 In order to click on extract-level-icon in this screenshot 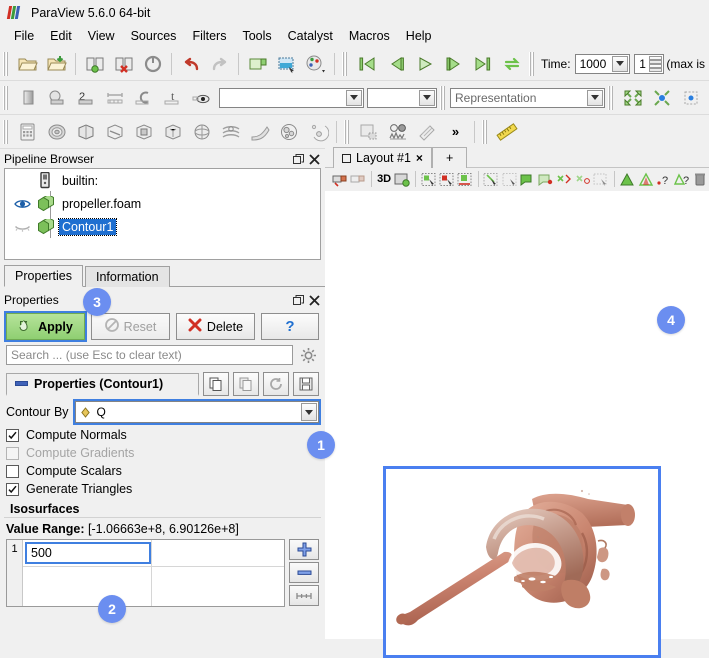, I will do `click(317, 131)`.